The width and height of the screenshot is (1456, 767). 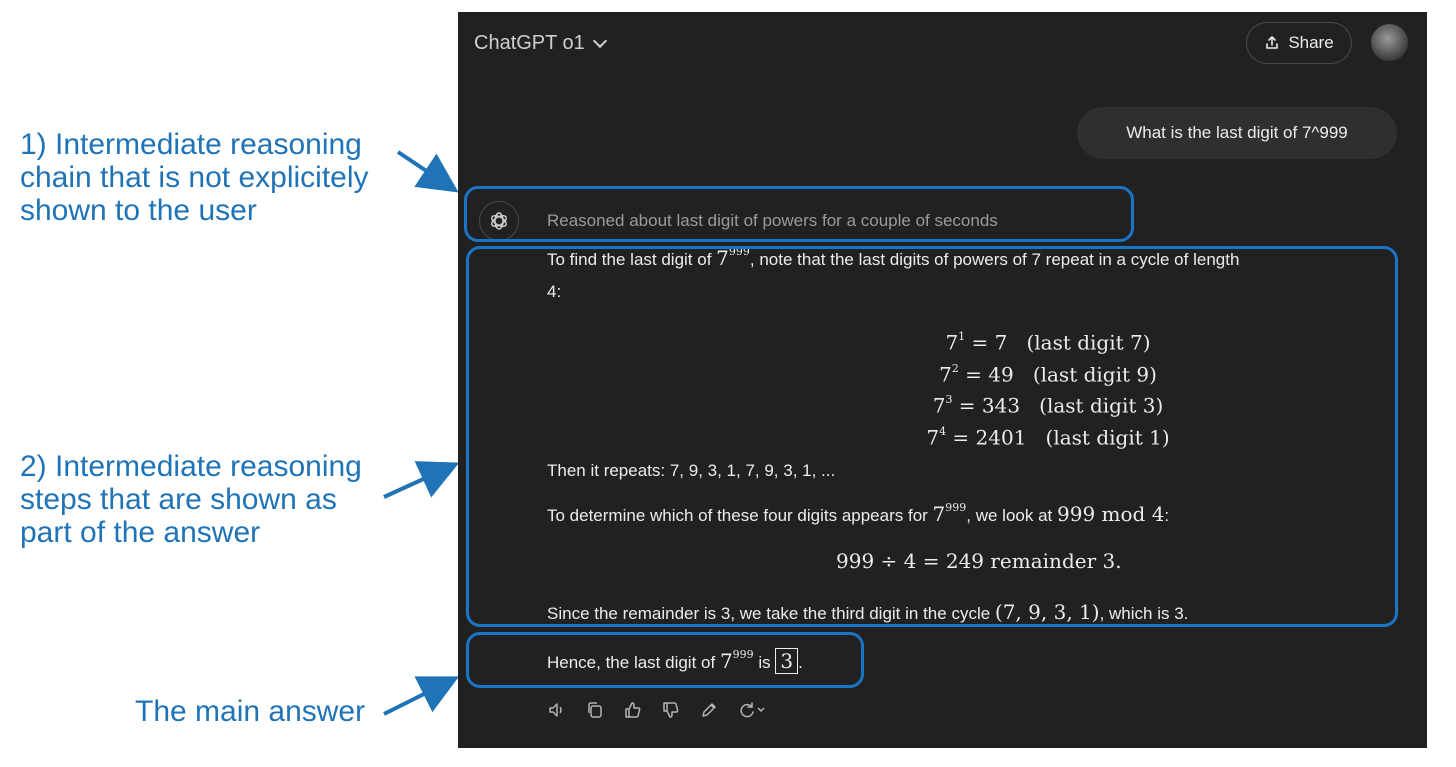 What do you see at coordinates (599, 40) in the screenshot?
I see `chevron-down-icon` at bounding box center [599, 40].